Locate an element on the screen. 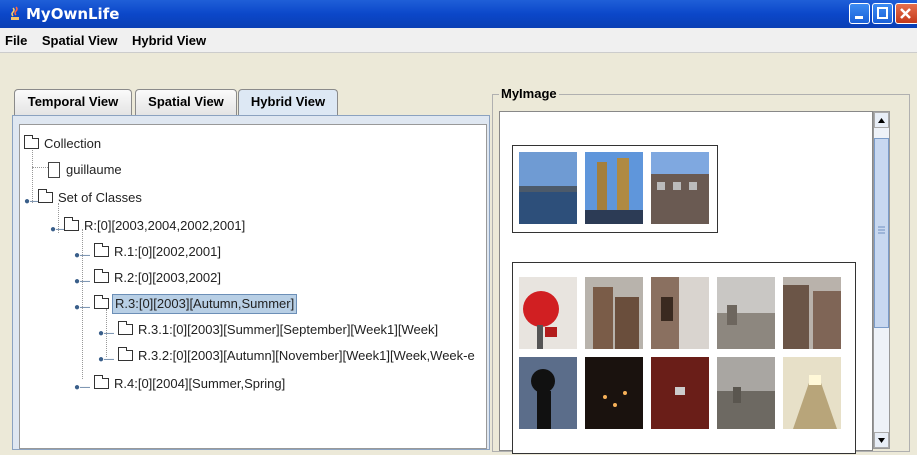 Image resolution: width=917 pixels, height=455 pixels. tree-node-label: R.2:[0][2003,2002] is located at coordinates (167, 277).